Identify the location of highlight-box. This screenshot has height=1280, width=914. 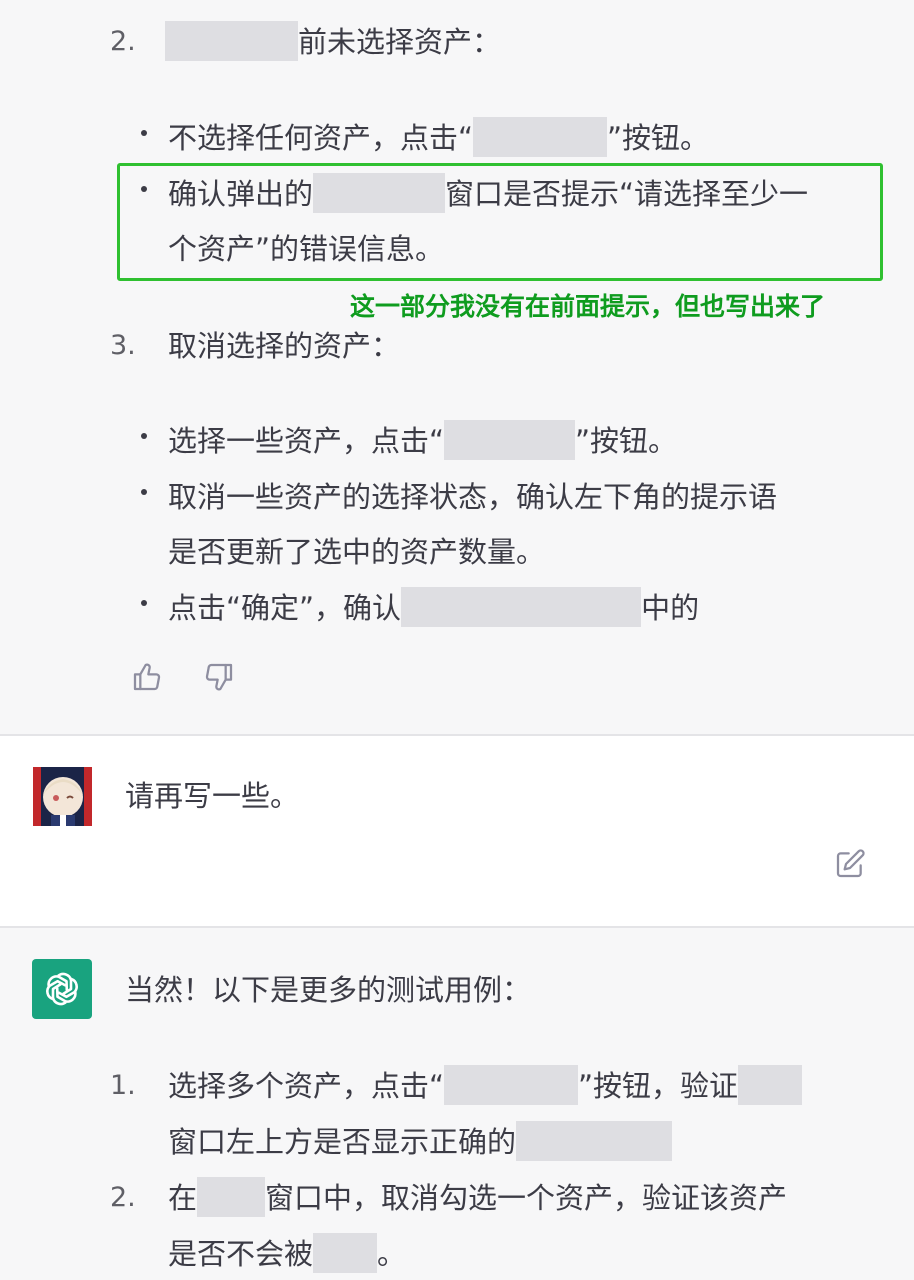
(500, 222).